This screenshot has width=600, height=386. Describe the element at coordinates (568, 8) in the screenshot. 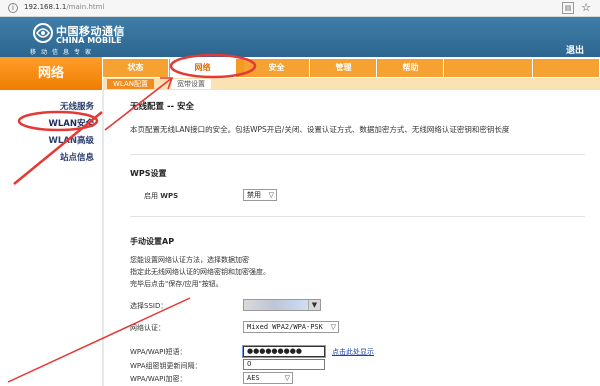

I see `reader-mode-icon: ▤` at that location.